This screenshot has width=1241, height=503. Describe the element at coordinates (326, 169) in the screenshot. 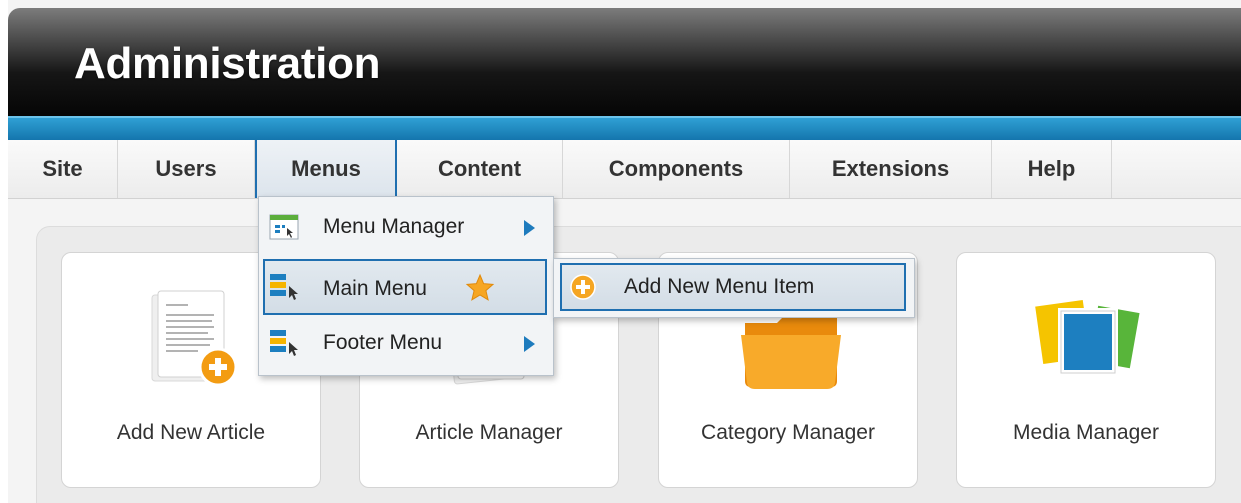

I see `menu-tab-menus: Menus` at that location.